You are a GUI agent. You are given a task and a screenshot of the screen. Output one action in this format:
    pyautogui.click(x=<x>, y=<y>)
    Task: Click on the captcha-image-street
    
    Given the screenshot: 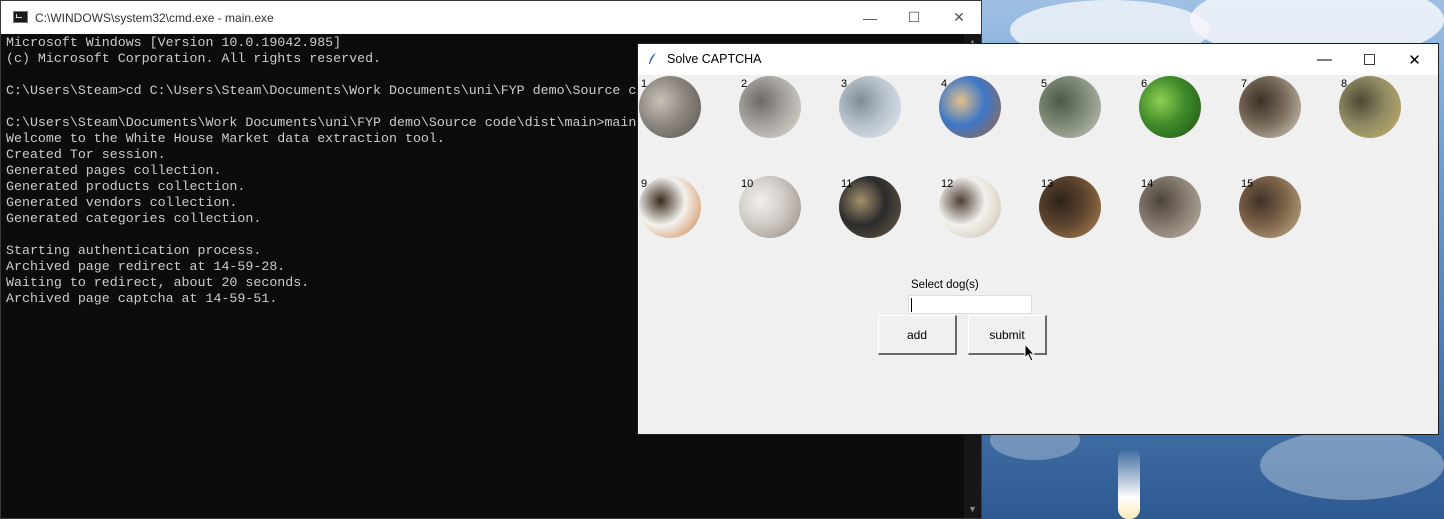 What is the action you would take?
    pyautogui.click(x=1070, y=107)
    